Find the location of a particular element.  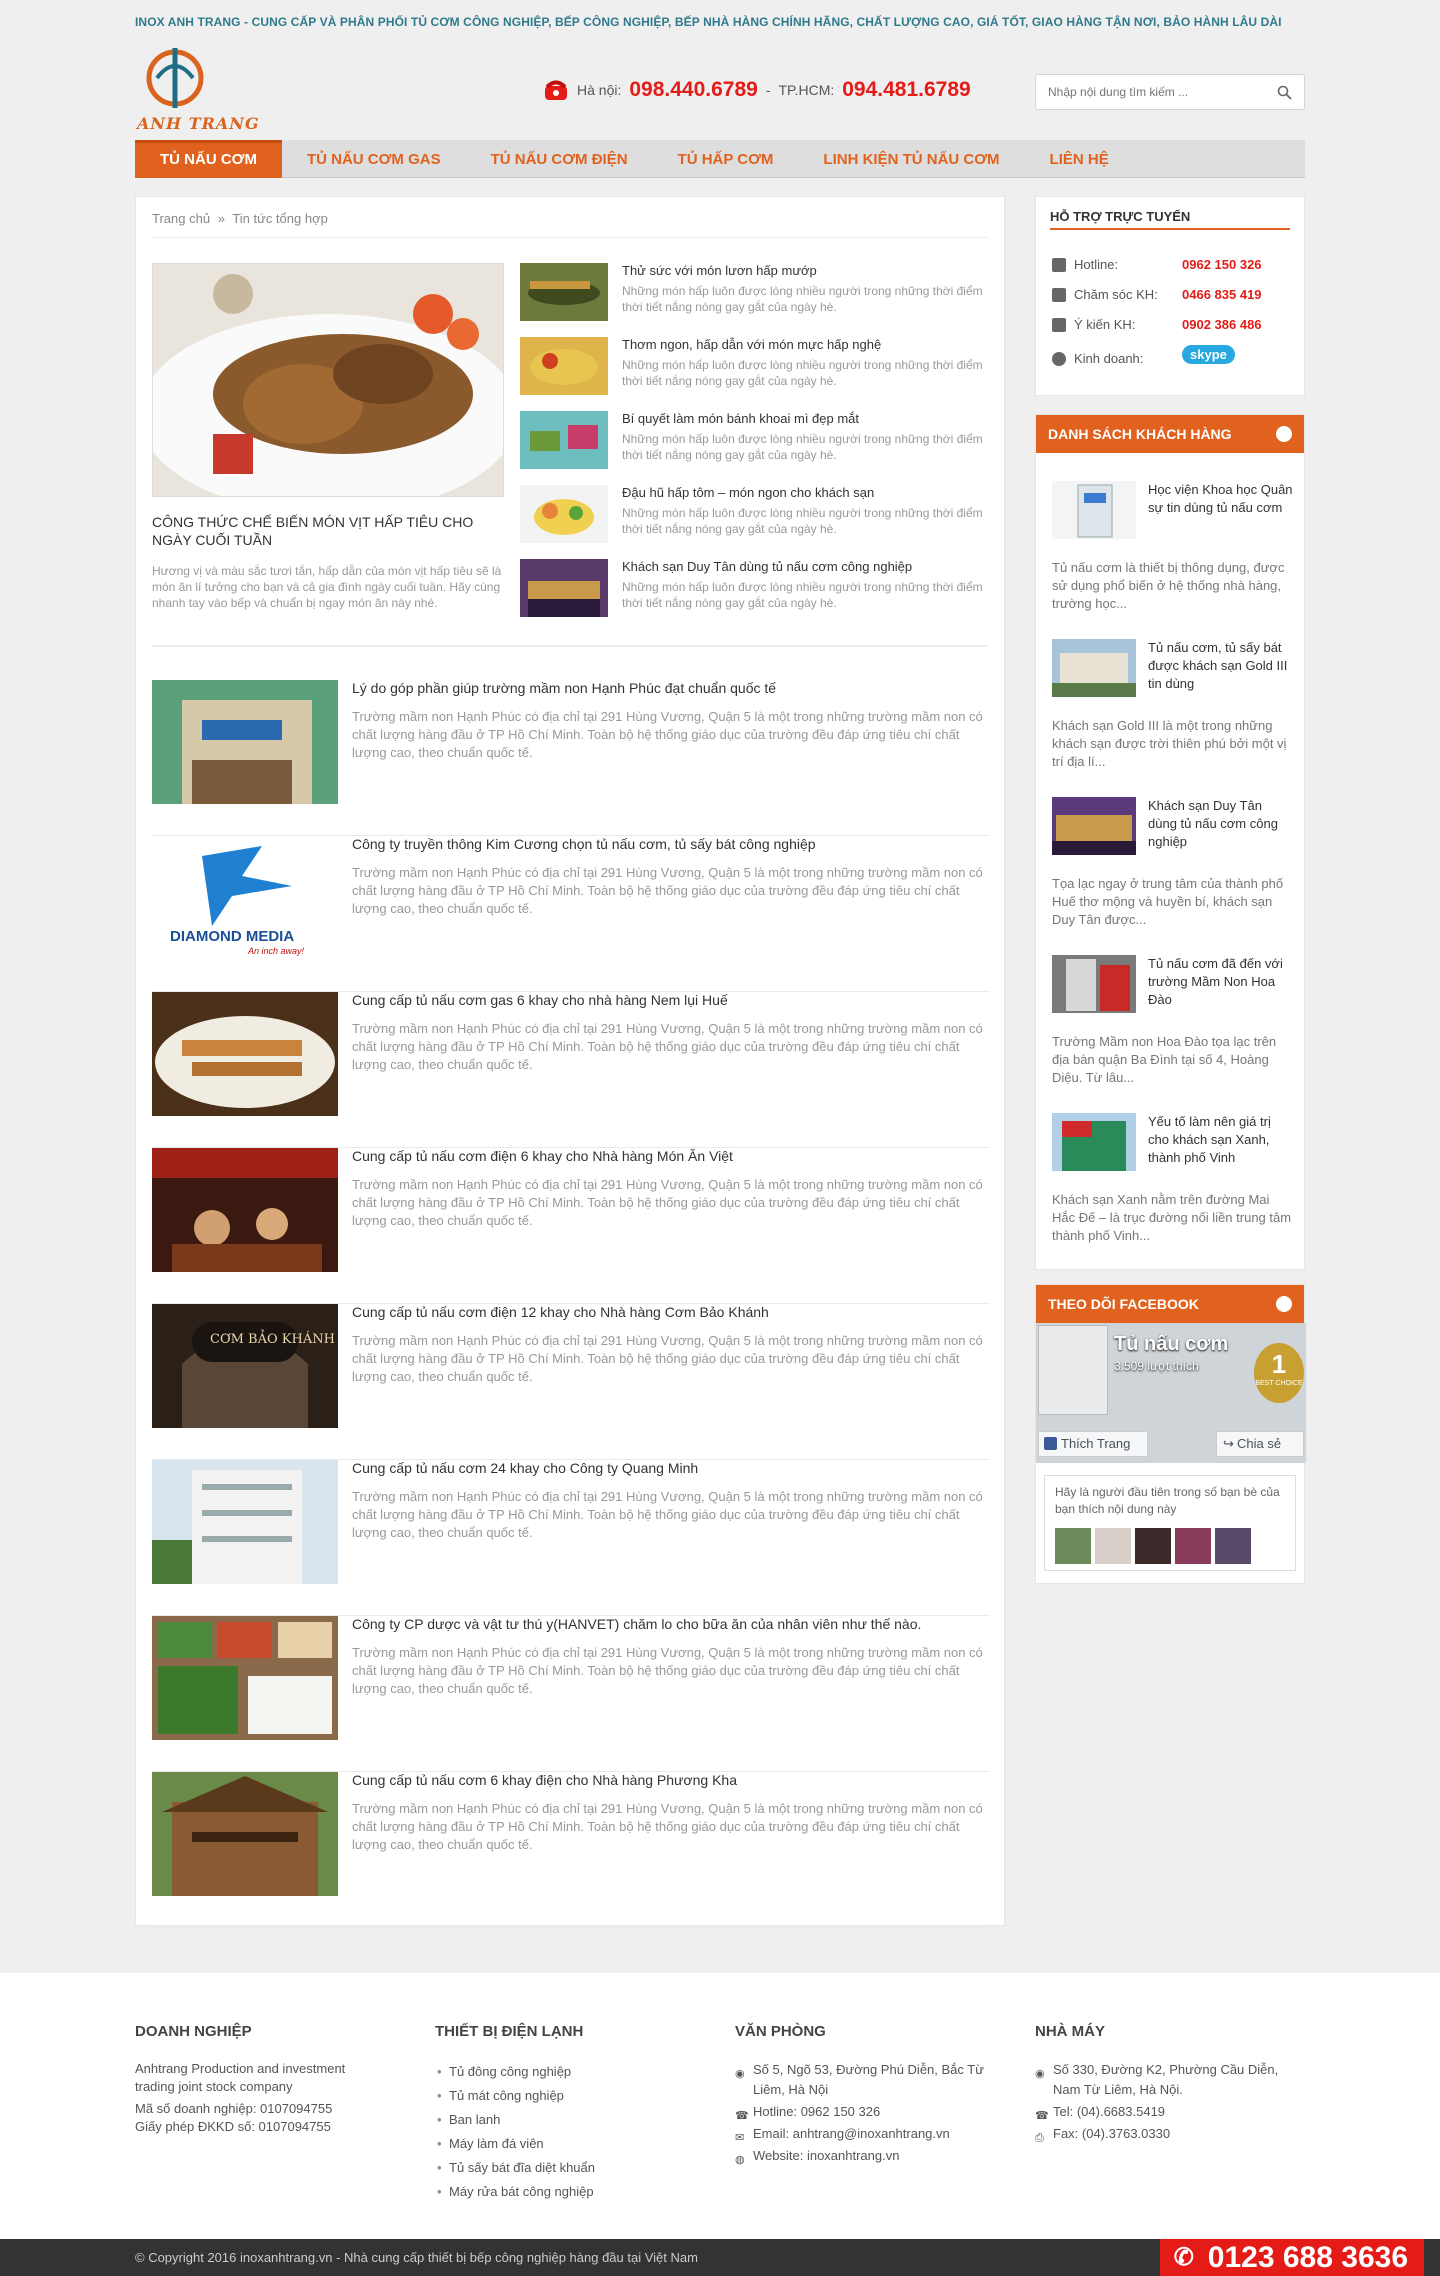

office-hotline-text: Hotline: 0962 150 326 is located at coordinates (816, 2111).